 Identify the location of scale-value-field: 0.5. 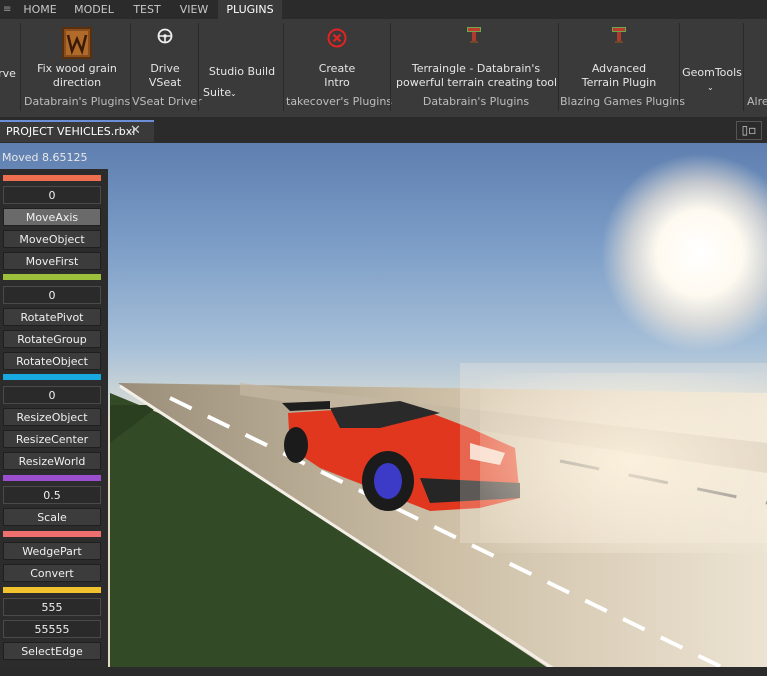
(52, 495).